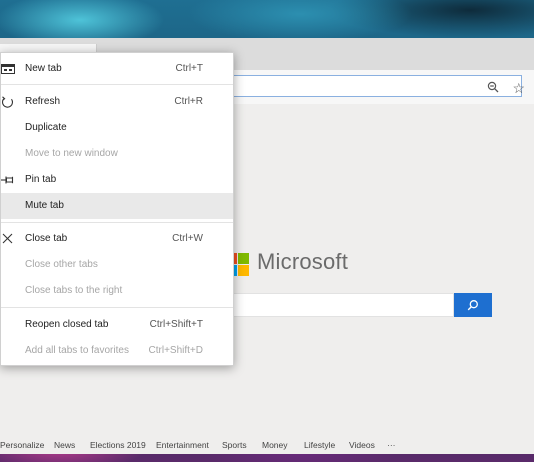 Image resolution: width=534 pixels, height=462 pixels. Describe the element at coordinates (117, 325) in the screenshot. I see `menu-item-reopen-closed-tab: Reopen closed tab Ctrl+Shift+T` at that location.